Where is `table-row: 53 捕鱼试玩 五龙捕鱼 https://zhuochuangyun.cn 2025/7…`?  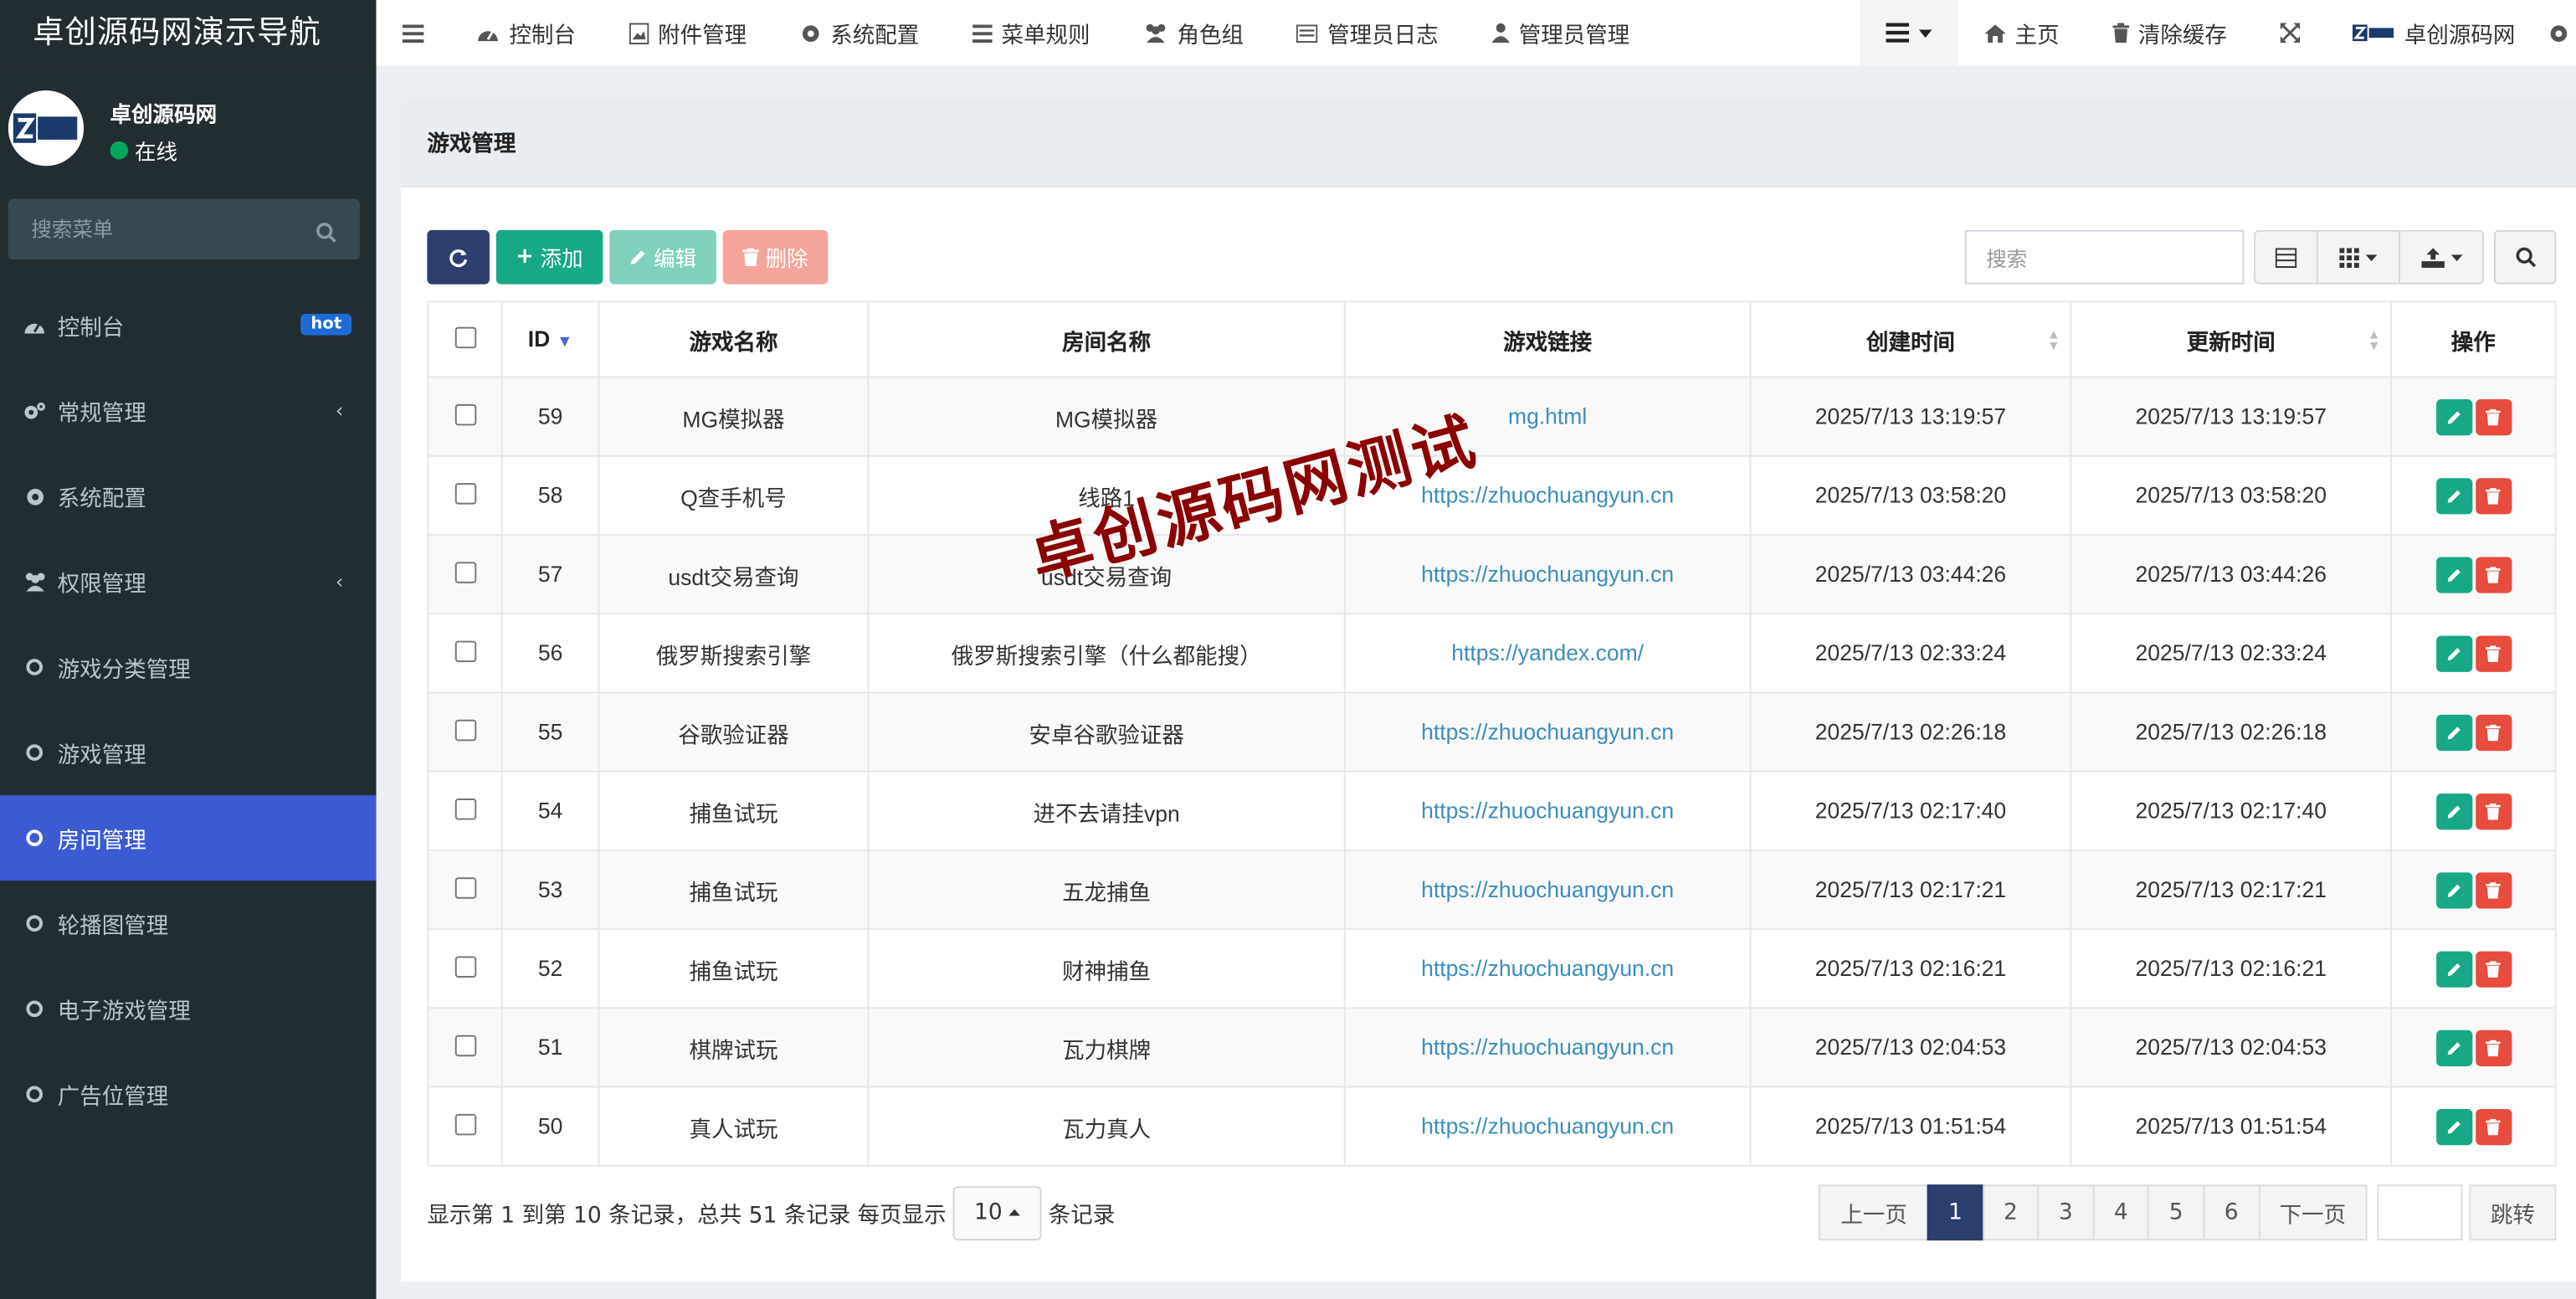
table-row: 53 捕鱼试玩 五龙捕鱼 https://zhuochuangyun.cn 2025/7… is located at coordinates (1492, 890).